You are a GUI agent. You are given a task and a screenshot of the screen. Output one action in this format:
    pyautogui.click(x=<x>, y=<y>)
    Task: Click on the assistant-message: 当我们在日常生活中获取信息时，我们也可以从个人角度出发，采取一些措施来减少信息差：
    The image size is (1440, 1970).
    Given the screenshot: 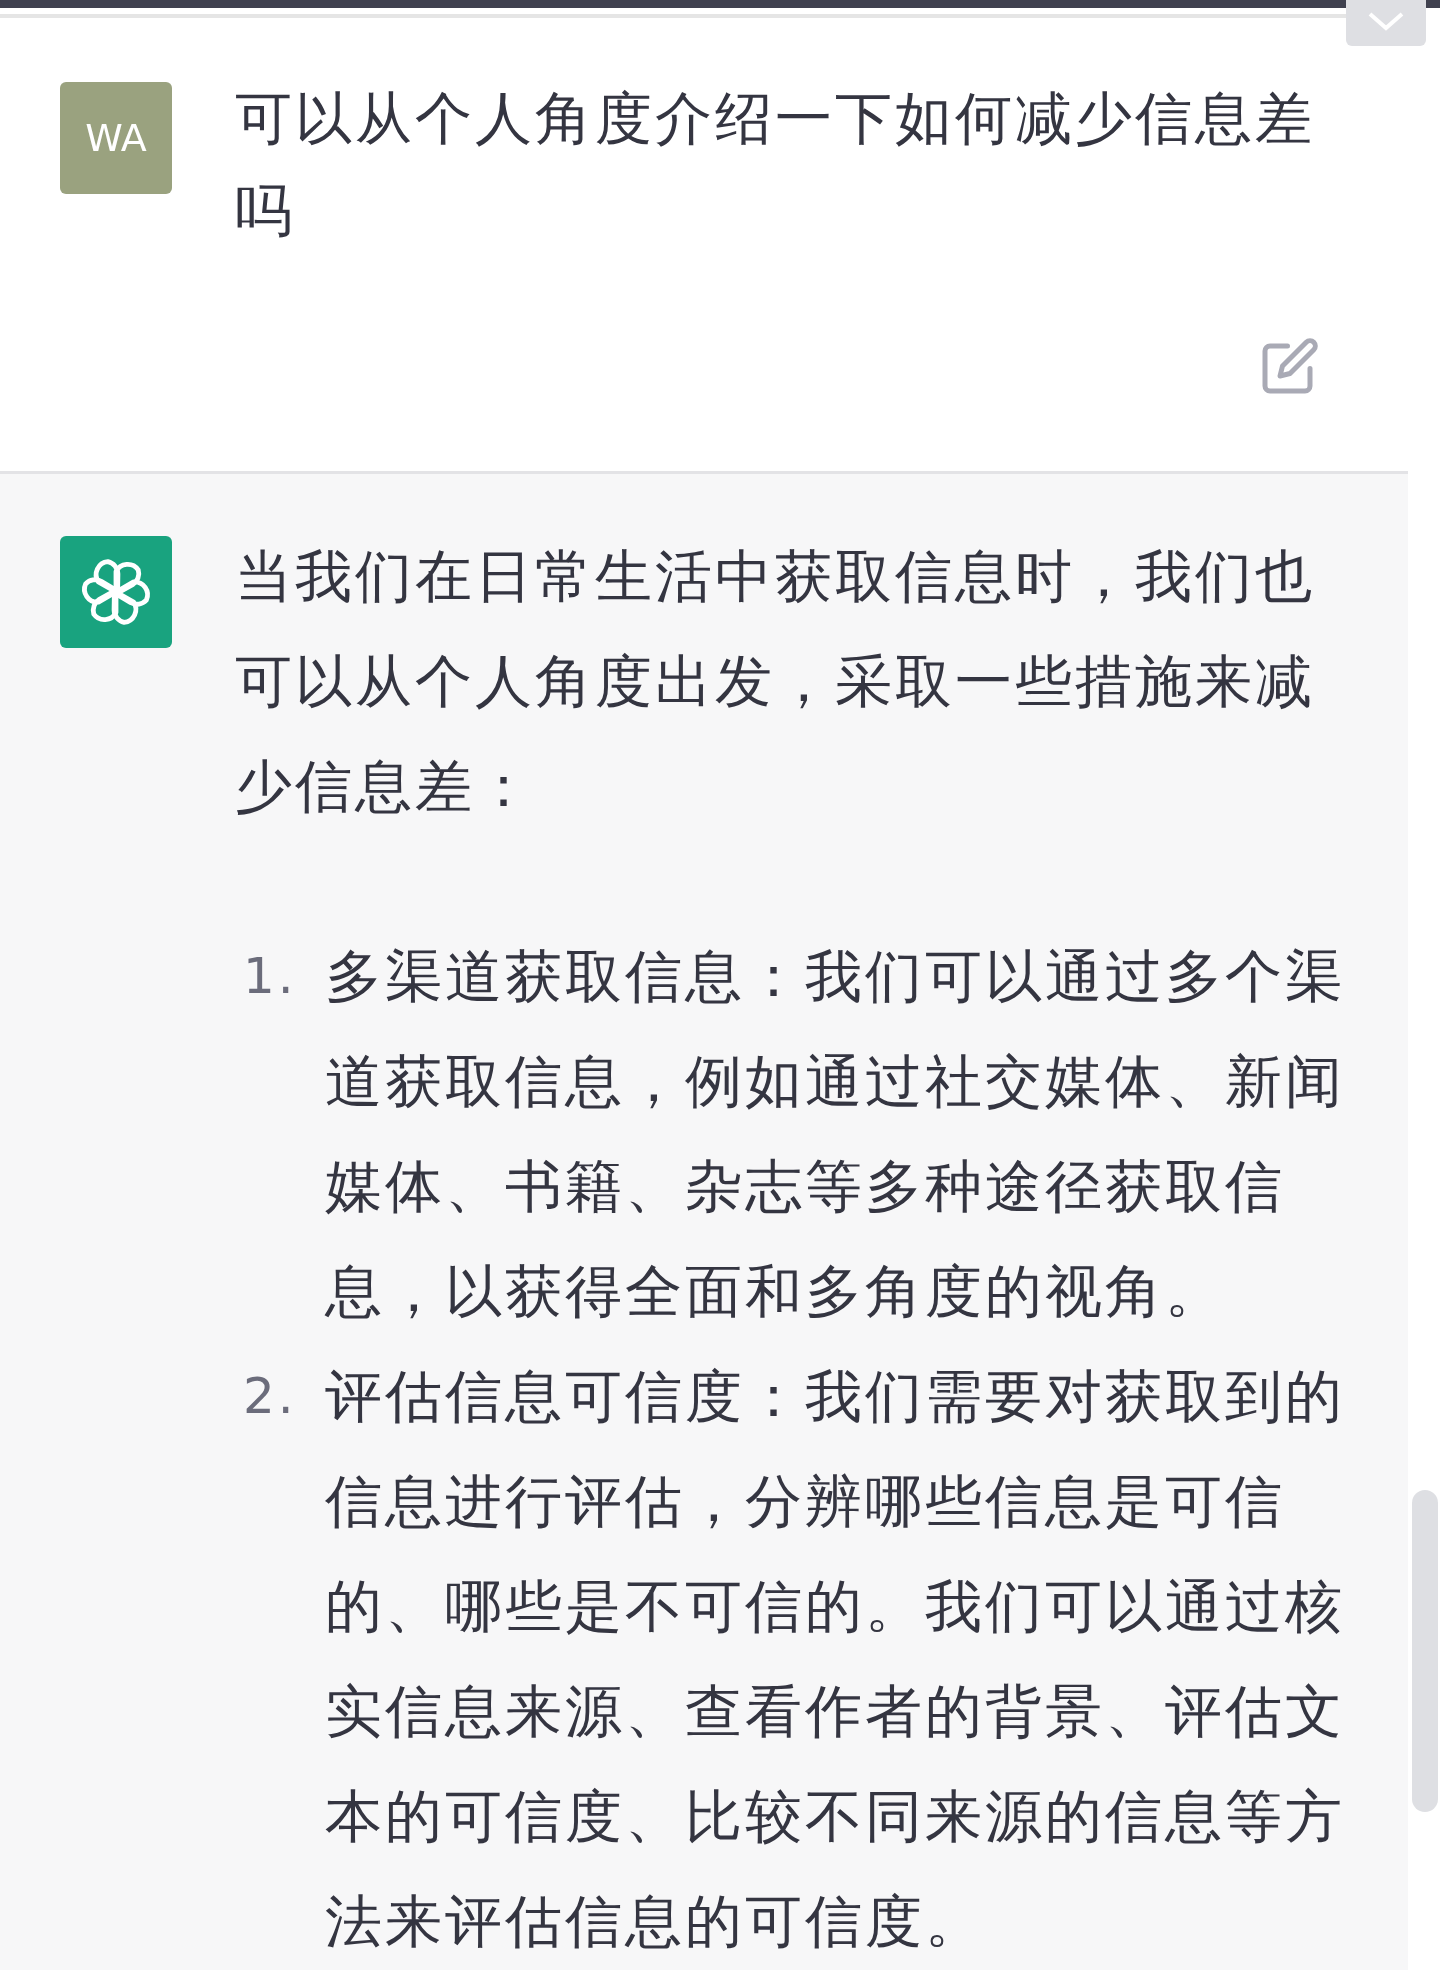 What is the action you would take?
    pyautogui.click(x=775, y=681)
    